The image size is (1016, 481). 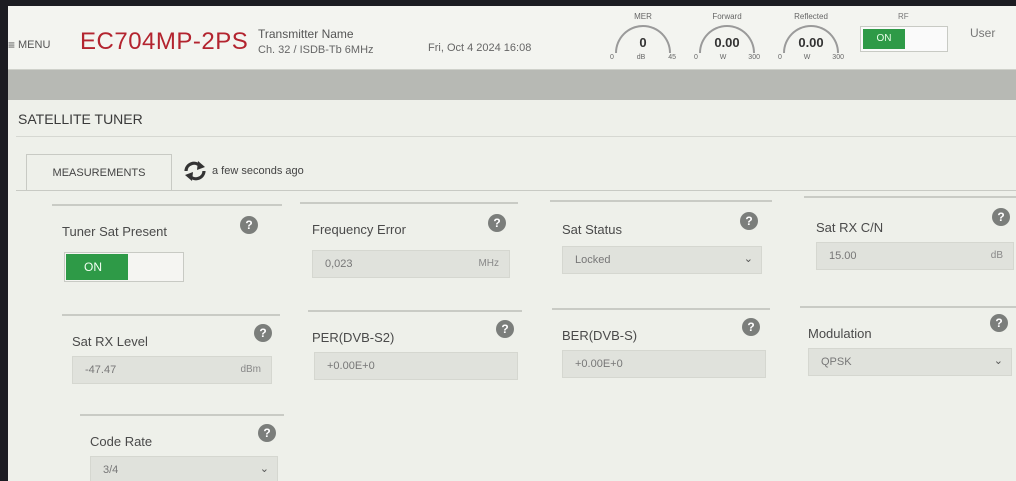 I want to click on ber-field: +0.00E+0, so click(x=664, y=364).